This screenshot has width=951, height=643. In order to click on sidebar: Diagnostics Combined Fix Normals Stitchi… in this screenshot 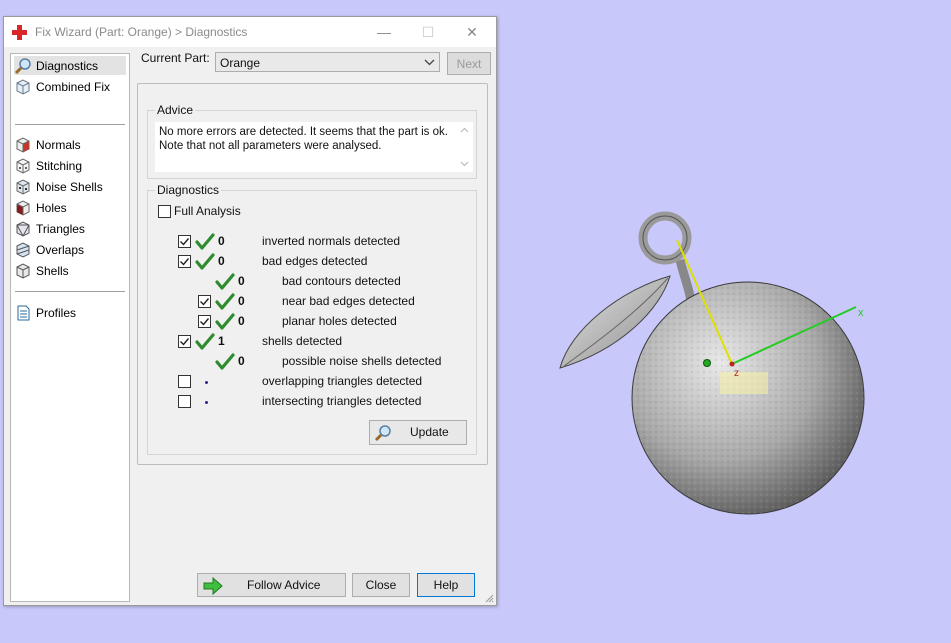, I will do `click(70, 327)`.